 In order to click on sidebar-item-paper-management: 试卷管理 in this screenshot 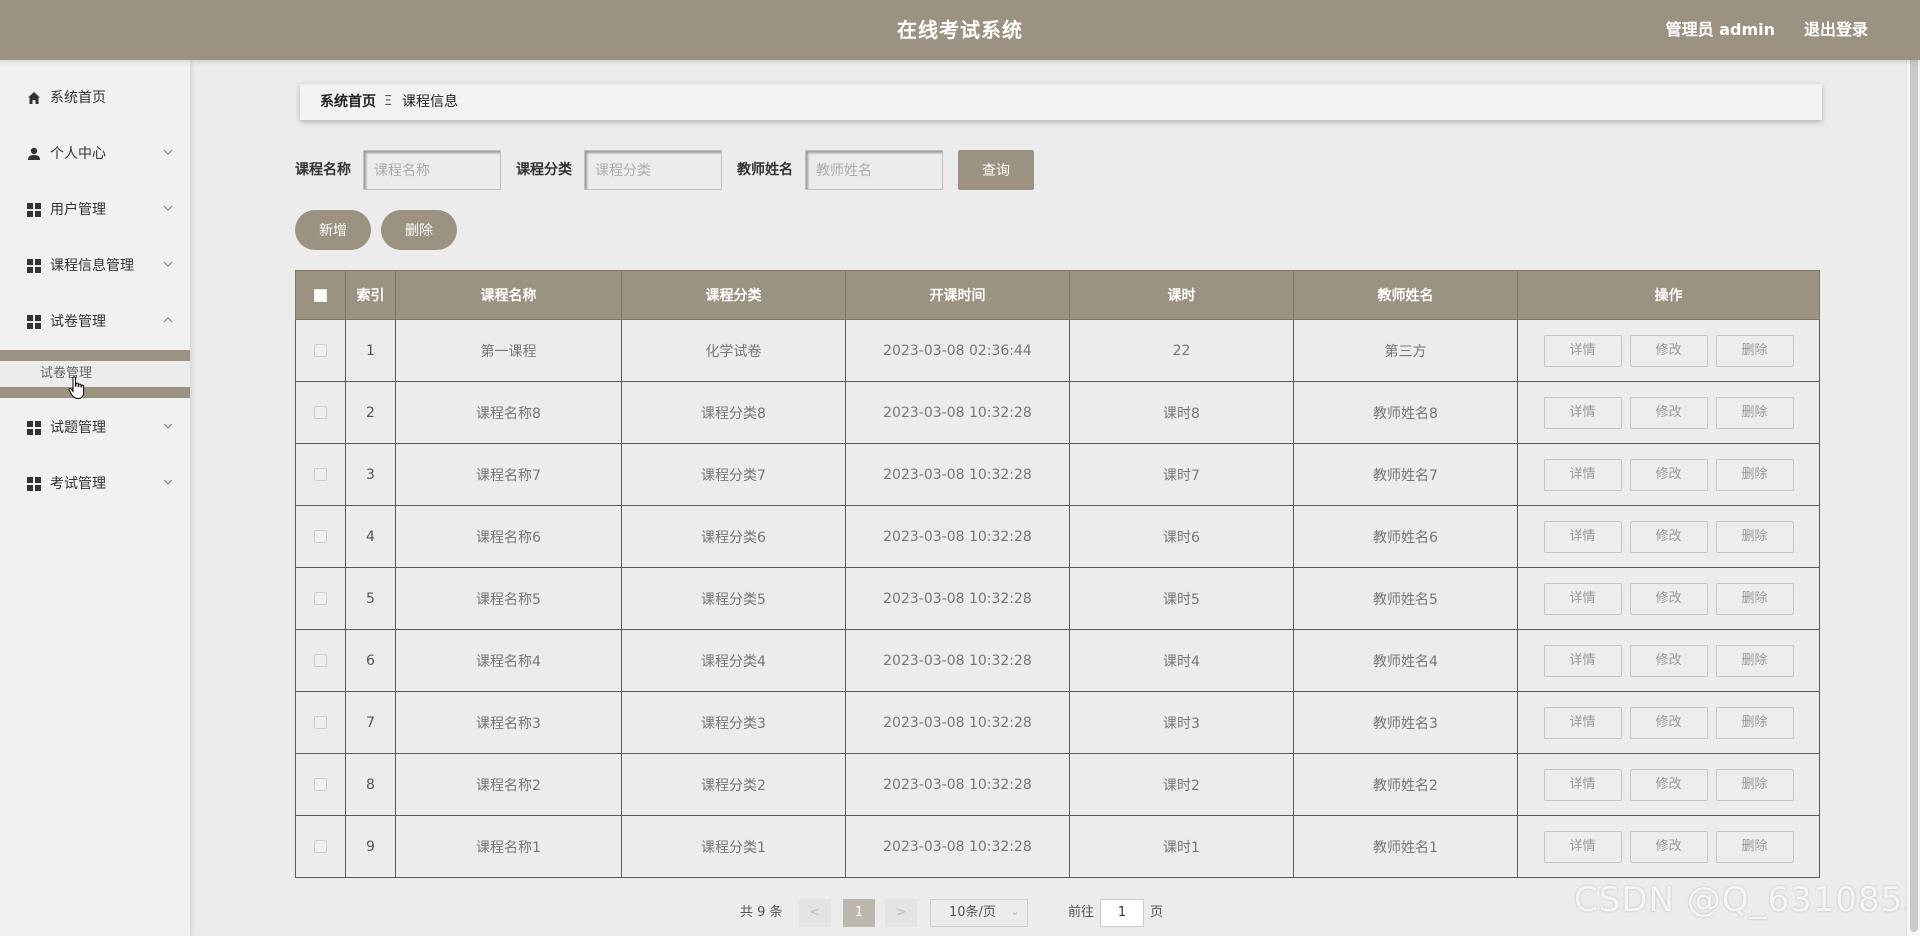, I will do `click(95, 322)`.